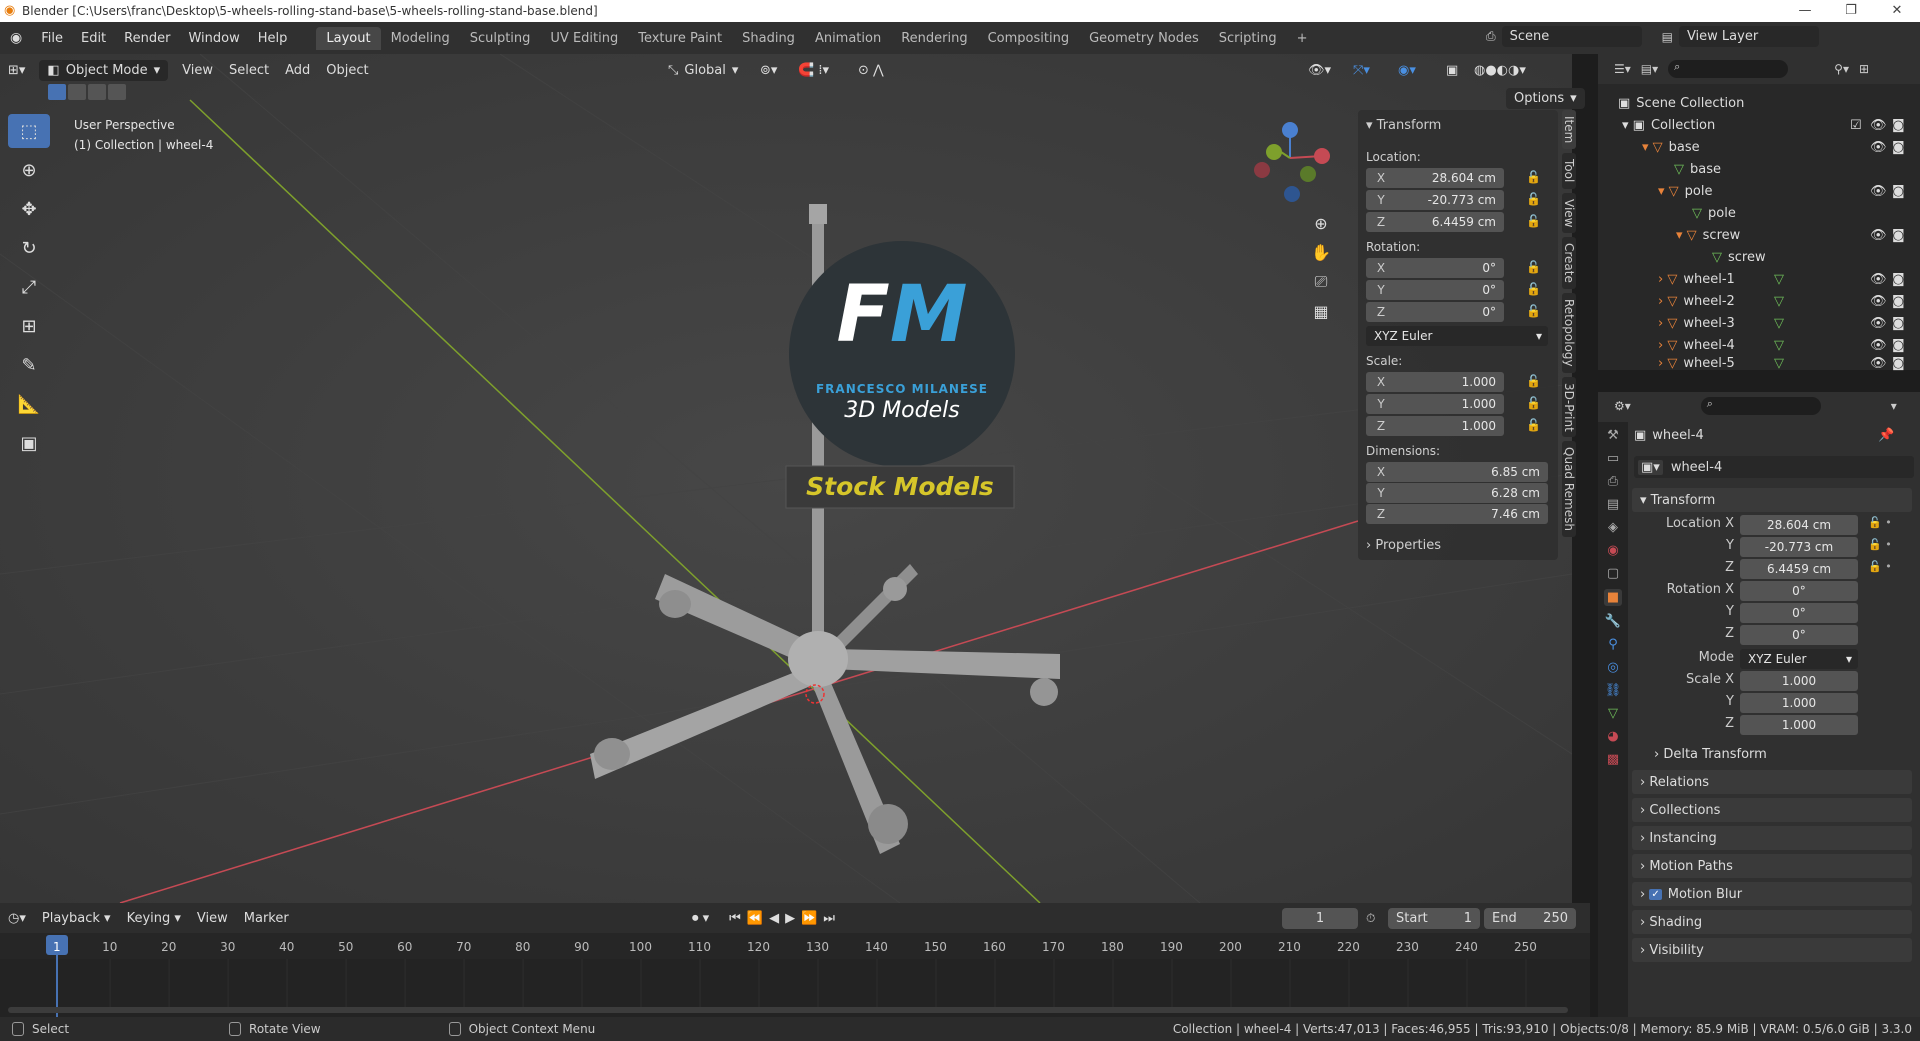  Describe the element at coordinates (1772, 810) in the screenshot. I see `collections-section: › Collections` at that location.